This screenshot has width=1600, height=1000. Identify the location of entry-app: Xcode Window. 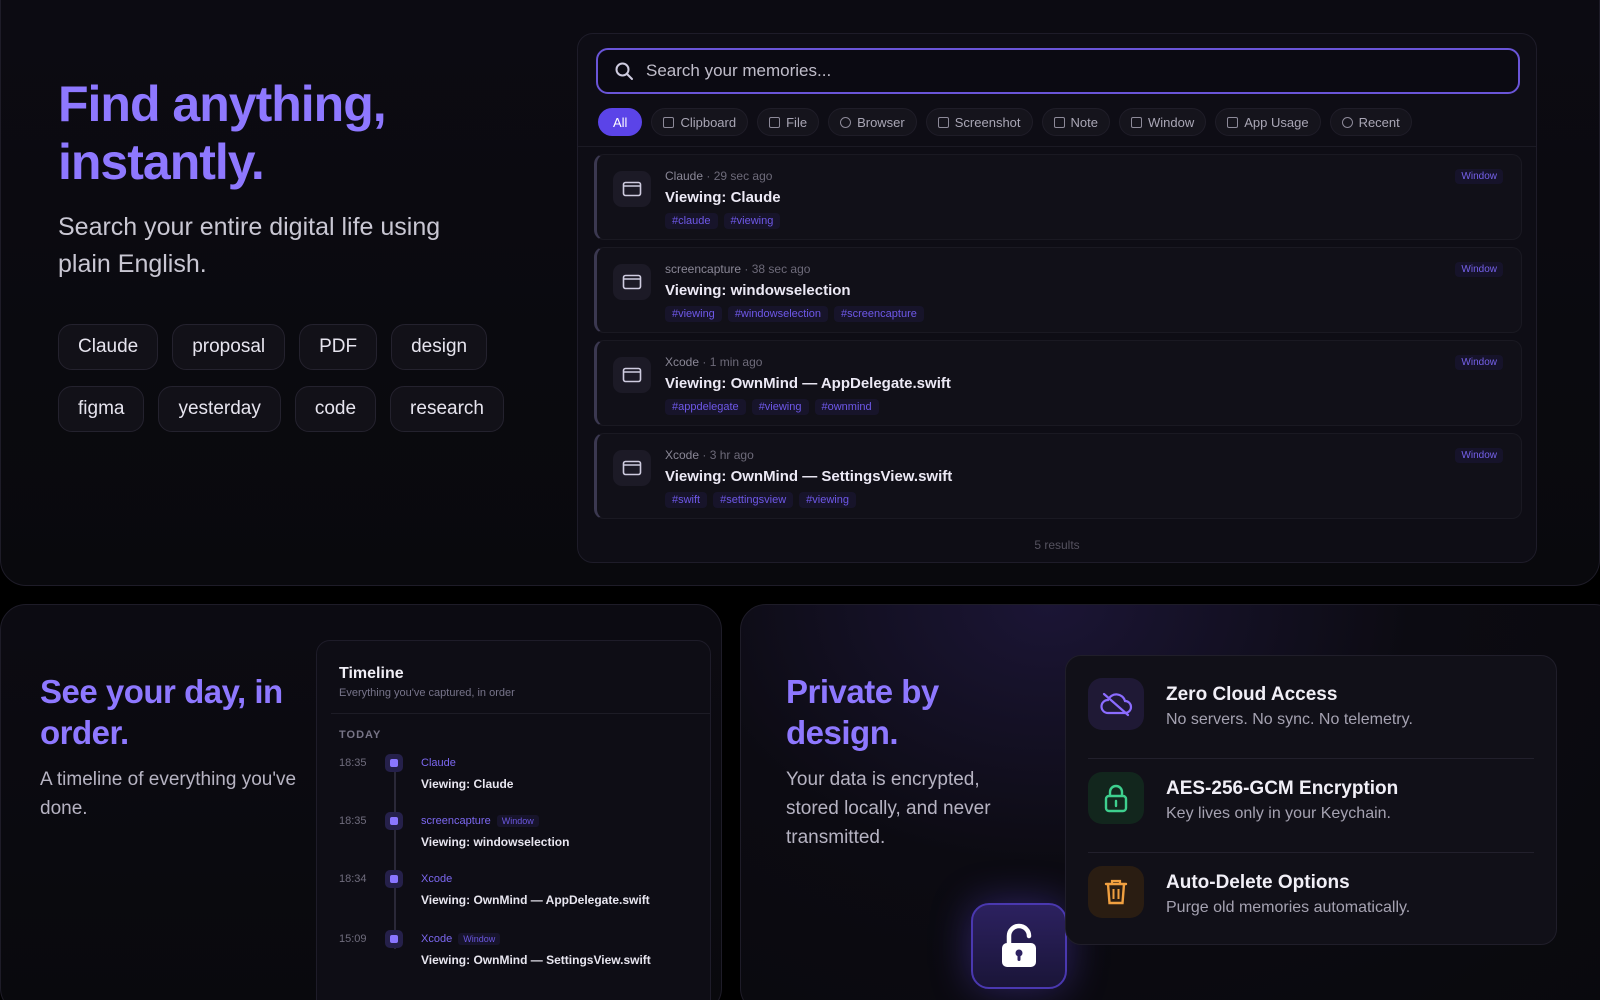
(461, 939).